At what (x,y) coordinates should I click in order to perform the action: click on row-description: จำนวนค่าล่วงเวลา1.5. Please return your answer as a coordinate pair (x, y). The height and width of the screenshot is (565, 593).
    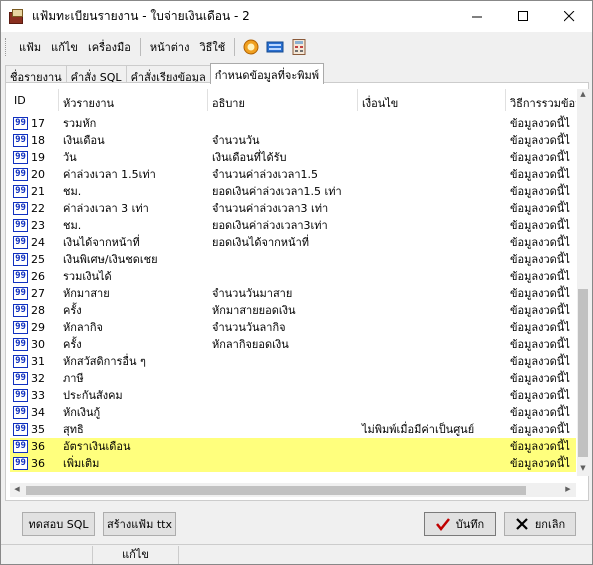
    Looking at the image, I should click on (265, 174).